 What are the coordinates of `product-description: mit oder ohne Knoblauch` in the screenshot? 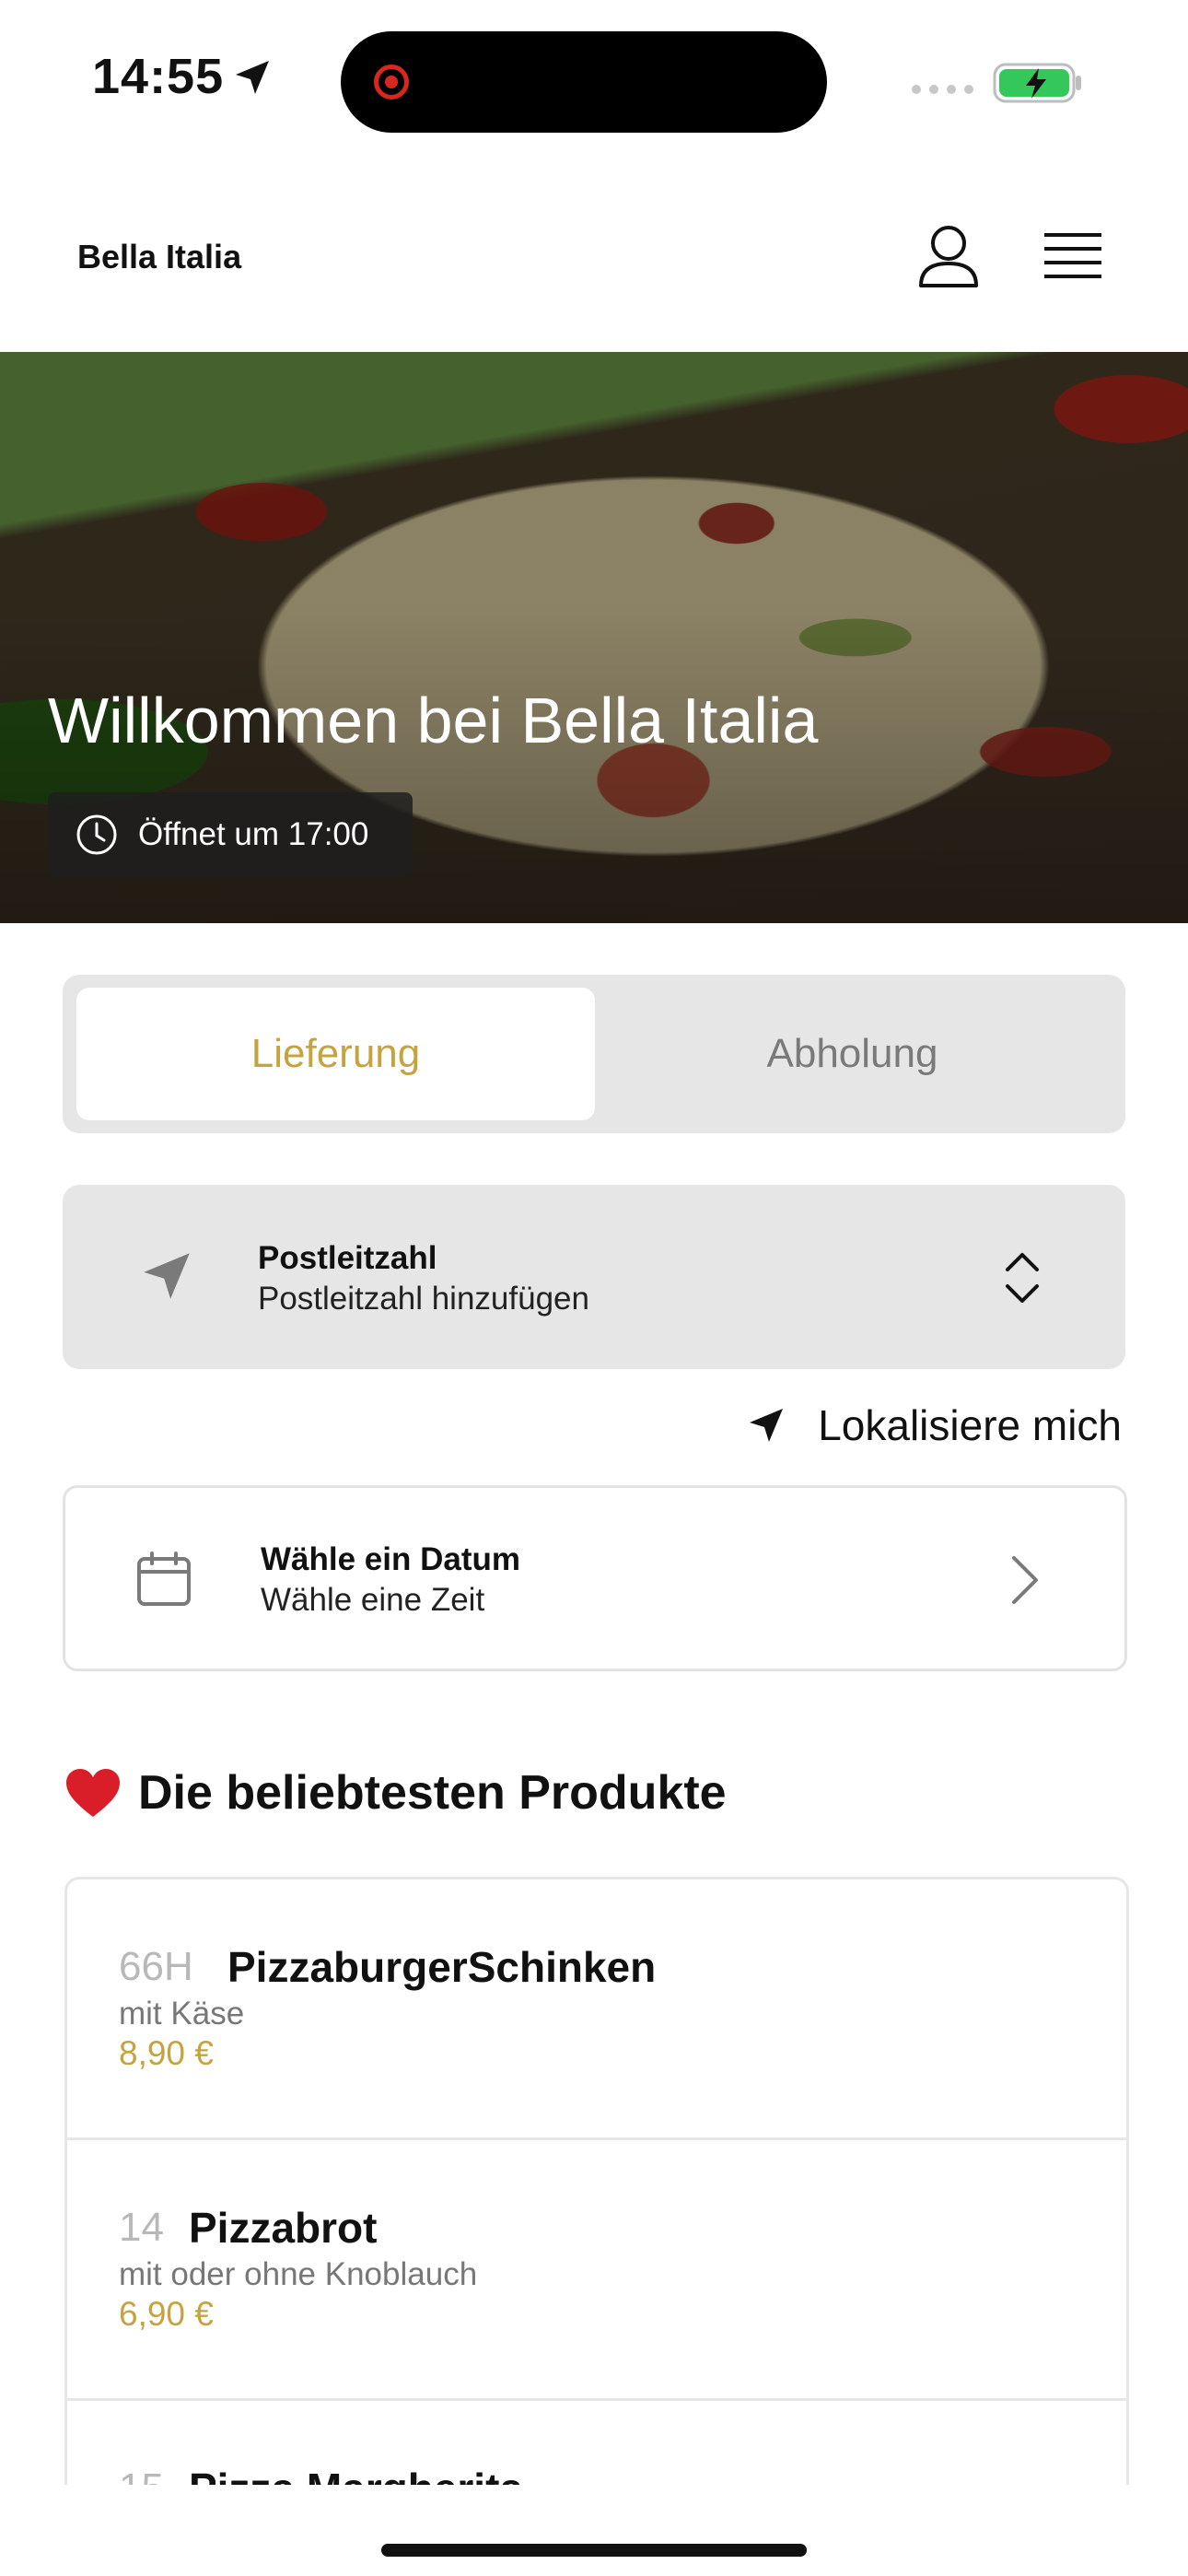 It's located at (298, 2274).